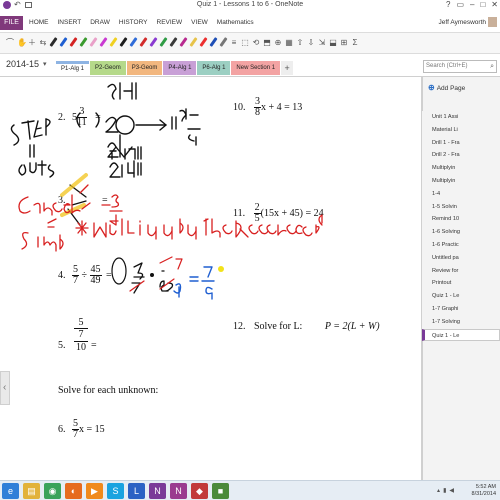 The image size is (500, 500). What do you see at coordinates (10, 491) in the screenshot?
I see `ie-icon: e` at bounding box center [10, 491].